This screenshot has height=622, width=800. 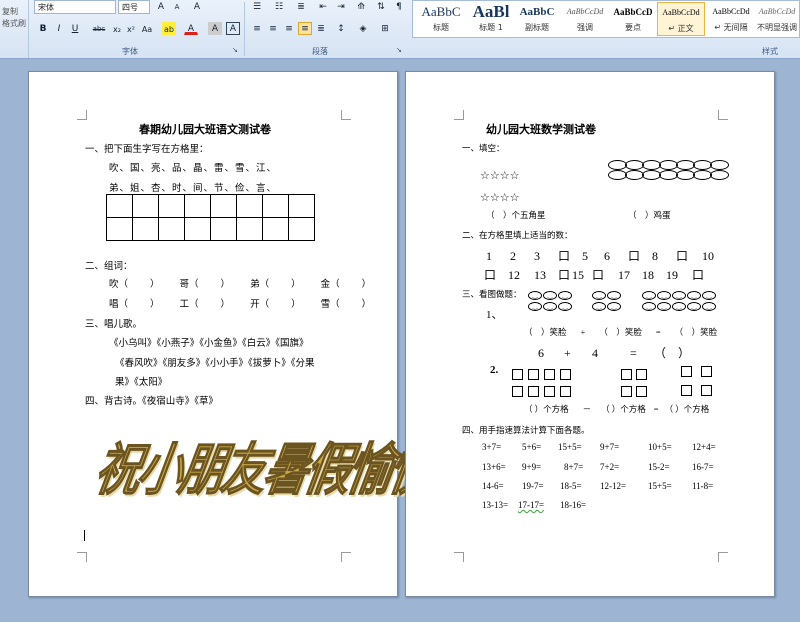 I want to click on font-dialog-launcher-icon: ↘, so click(x=235, y=50).